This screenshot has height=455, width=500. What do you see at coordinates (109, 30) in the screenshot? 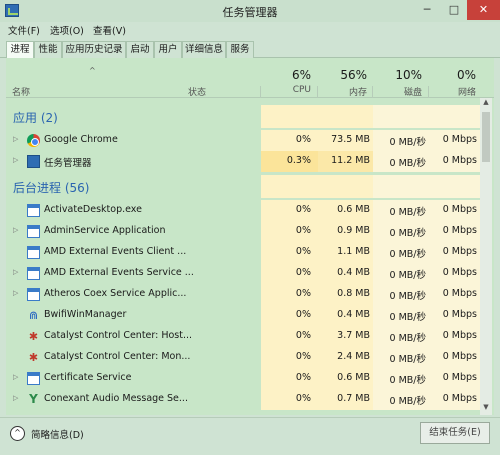
I see `menu-view: 查看(V)` at bounding box center [109, 30].